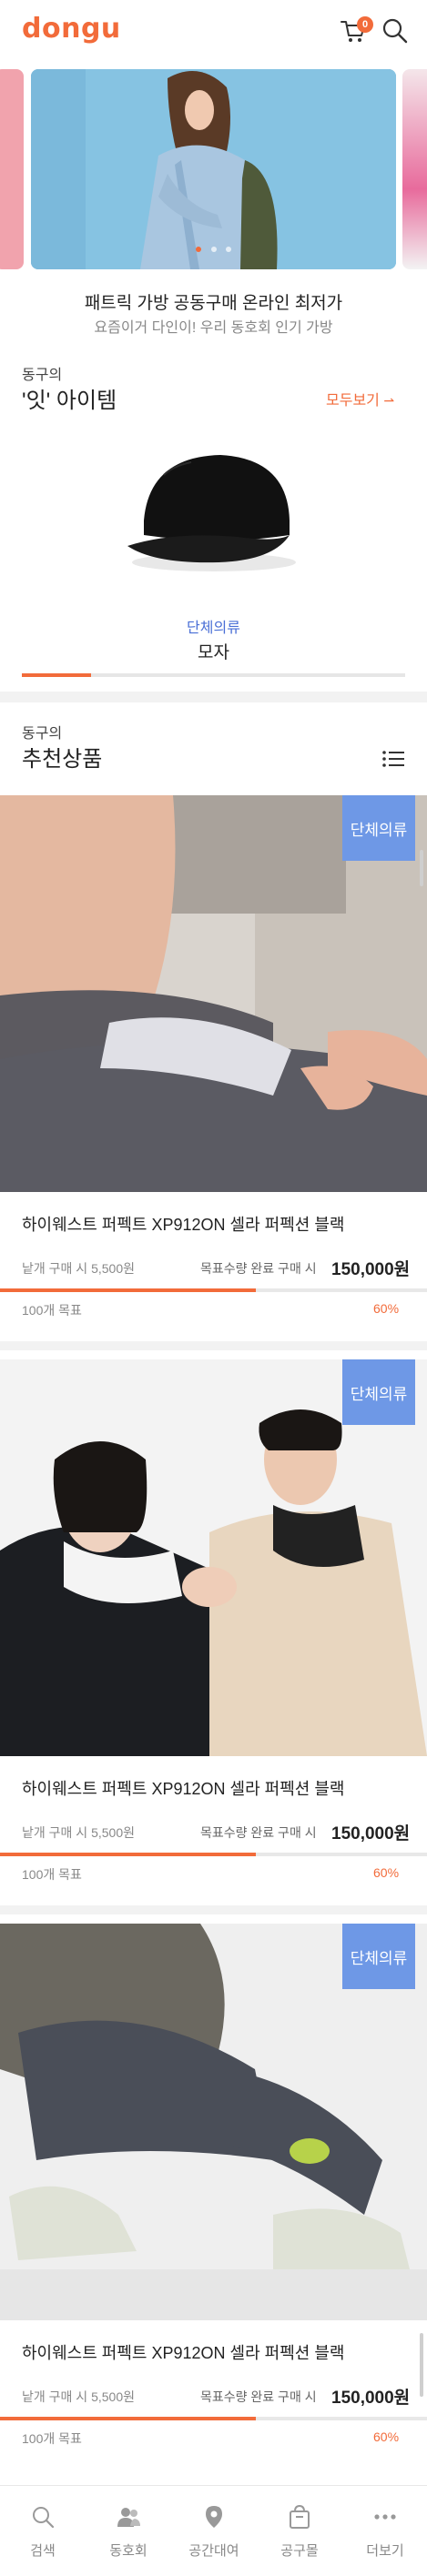 The image size is (427, 2576). I want to click on nav-label: 공구몰, so click(299, 2551).